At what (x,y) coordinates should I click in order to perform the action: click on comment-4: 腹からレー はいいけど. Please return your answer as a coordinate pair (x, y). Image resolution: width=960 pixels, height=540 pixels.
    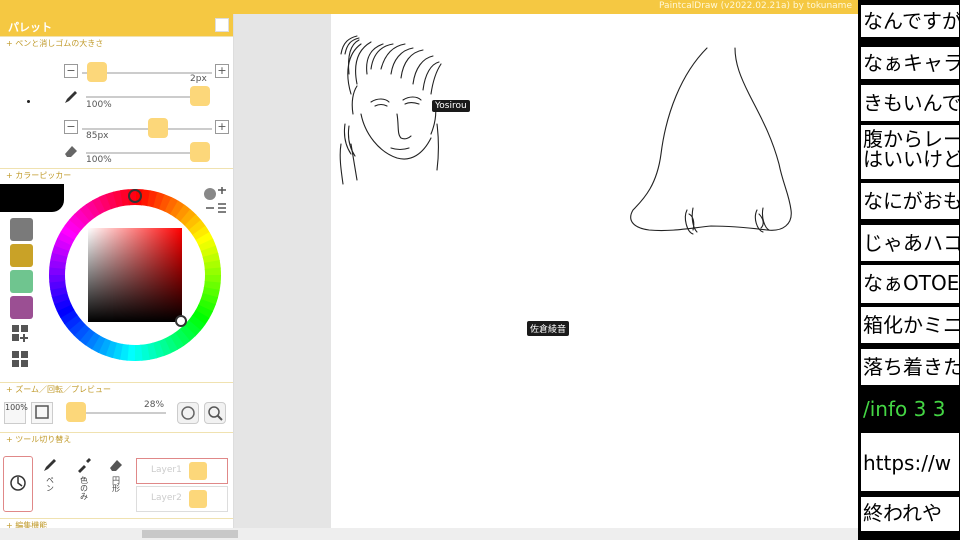
    Looking at the image, I should click on (910, 152).